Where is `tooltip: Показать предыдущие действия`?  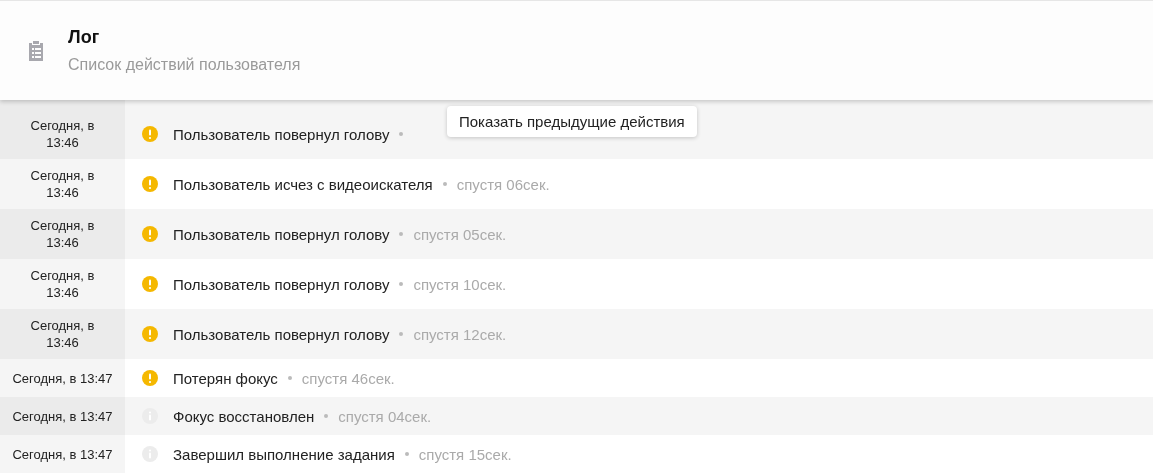
tooltip: Показать предыдущие действия is located at coordinates (572, 121).